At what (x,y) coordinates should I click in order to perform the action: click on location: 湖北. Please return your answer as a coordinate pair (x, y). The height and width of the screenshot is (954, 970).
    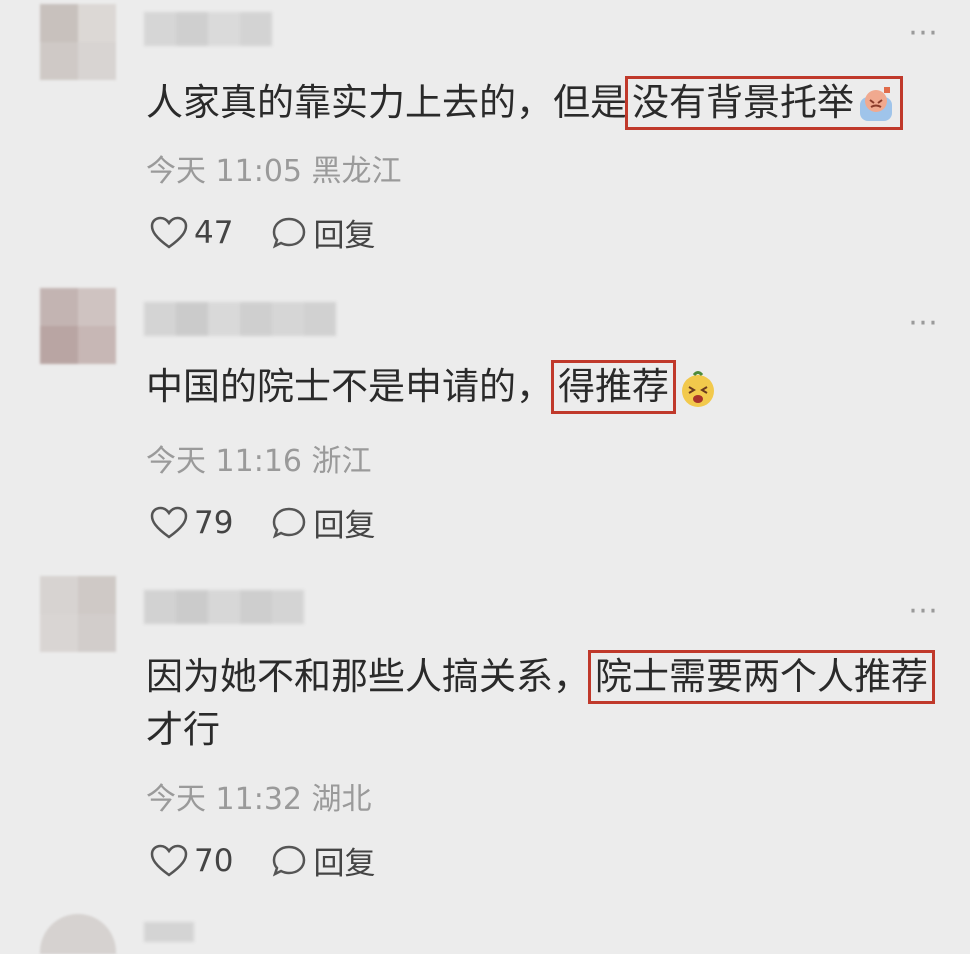
    Looking at the image, I should click on (341, 799).